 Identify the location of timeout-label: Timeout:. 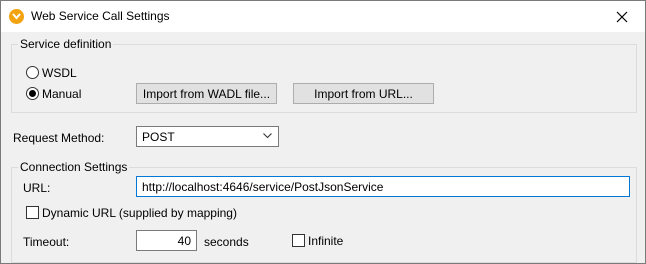
(46, 242).